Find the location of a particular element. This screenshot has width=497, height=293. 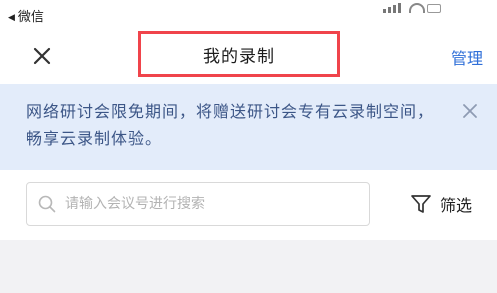

battery-icon is located at coordinates (434, 8).